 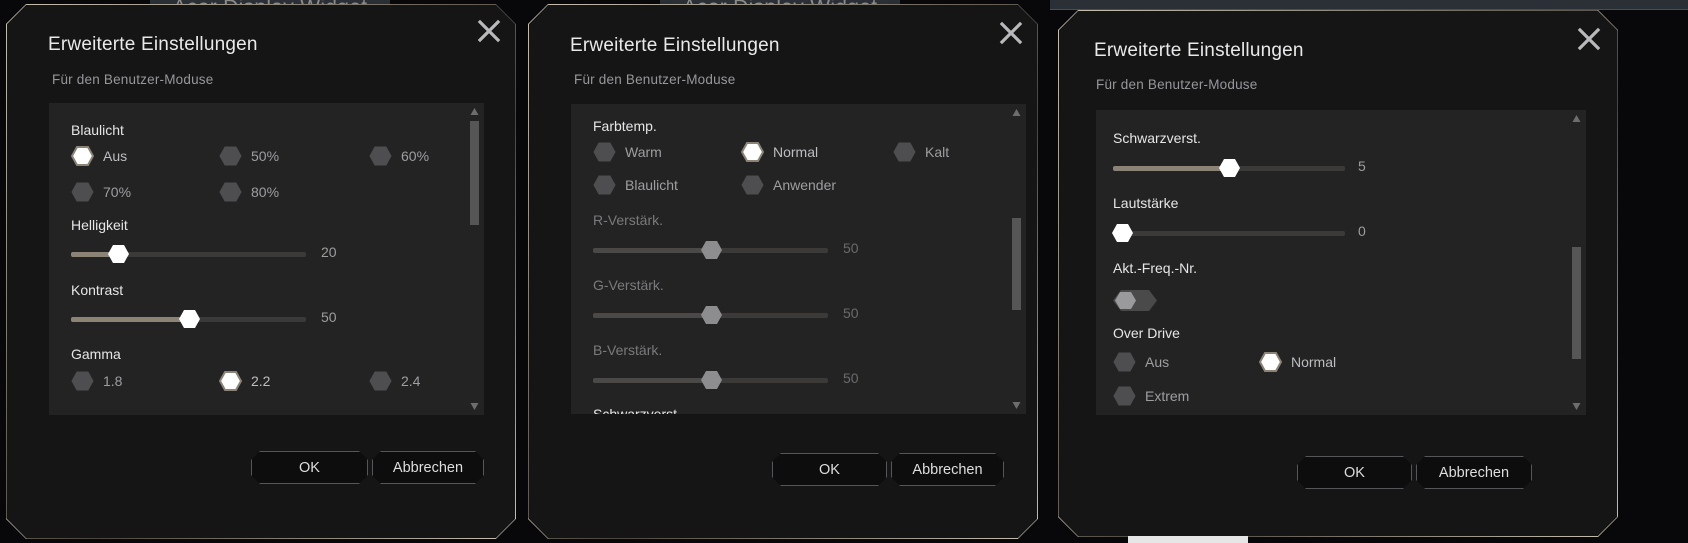 I want to click on group-label-g-gain: G-Verstärk., so click(x=628, y=285).